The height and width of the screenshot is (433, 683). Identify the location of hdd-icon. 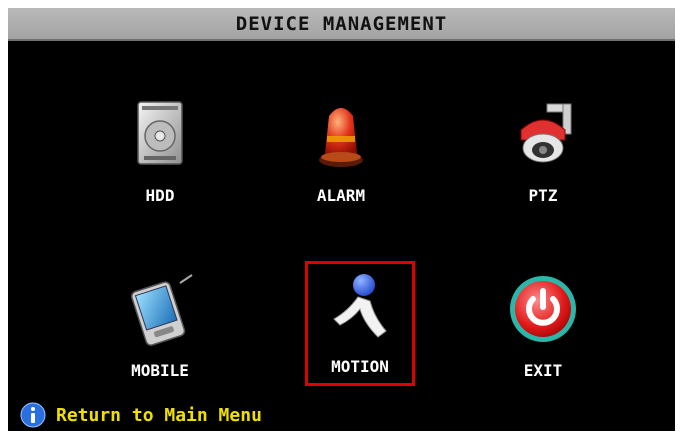
(160, 136).